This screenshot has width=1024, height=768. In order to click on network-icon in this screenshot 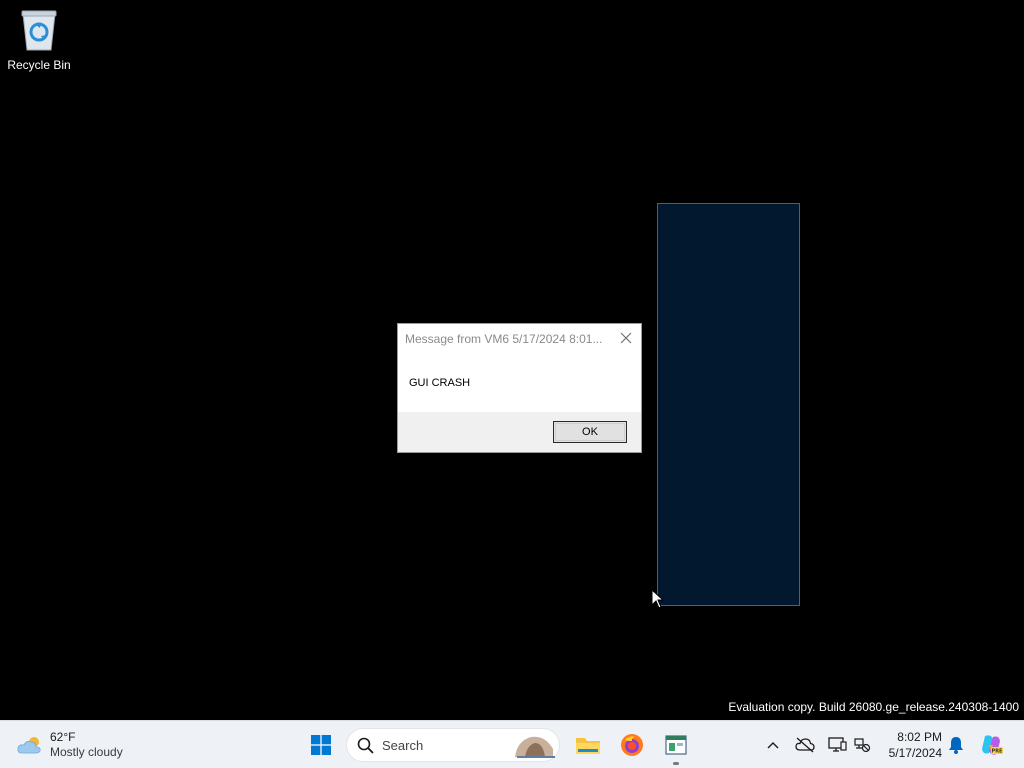, I will do `click(862, 745)`.